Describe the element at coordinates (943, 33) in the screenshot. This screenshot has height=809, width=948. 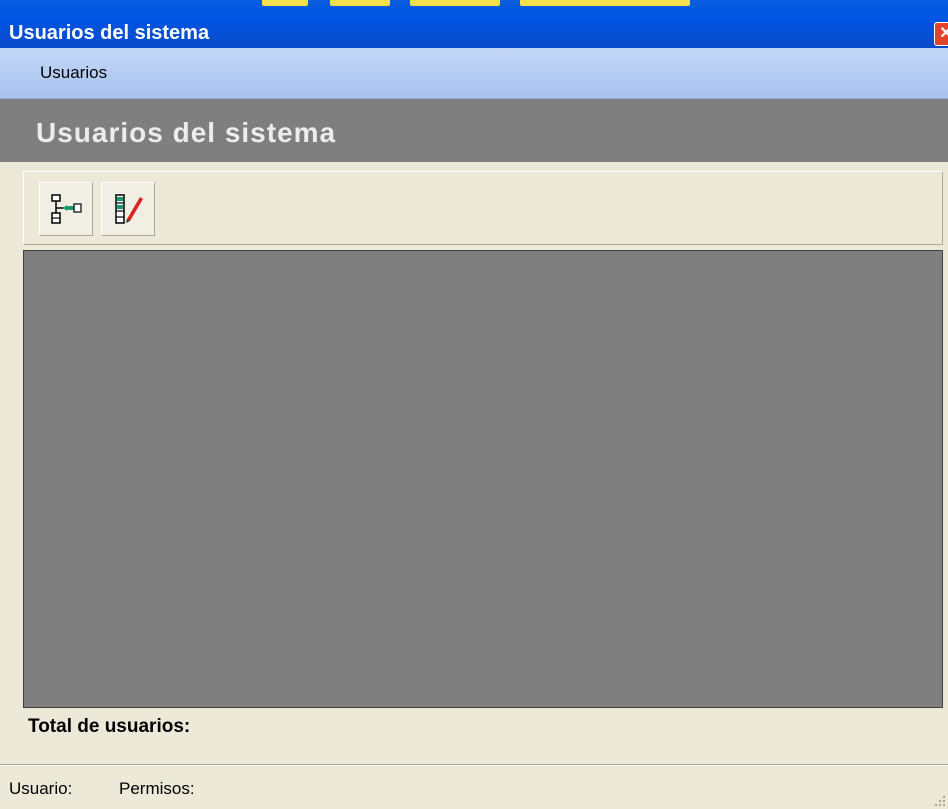
I see `close-icon: ✕` at that location.